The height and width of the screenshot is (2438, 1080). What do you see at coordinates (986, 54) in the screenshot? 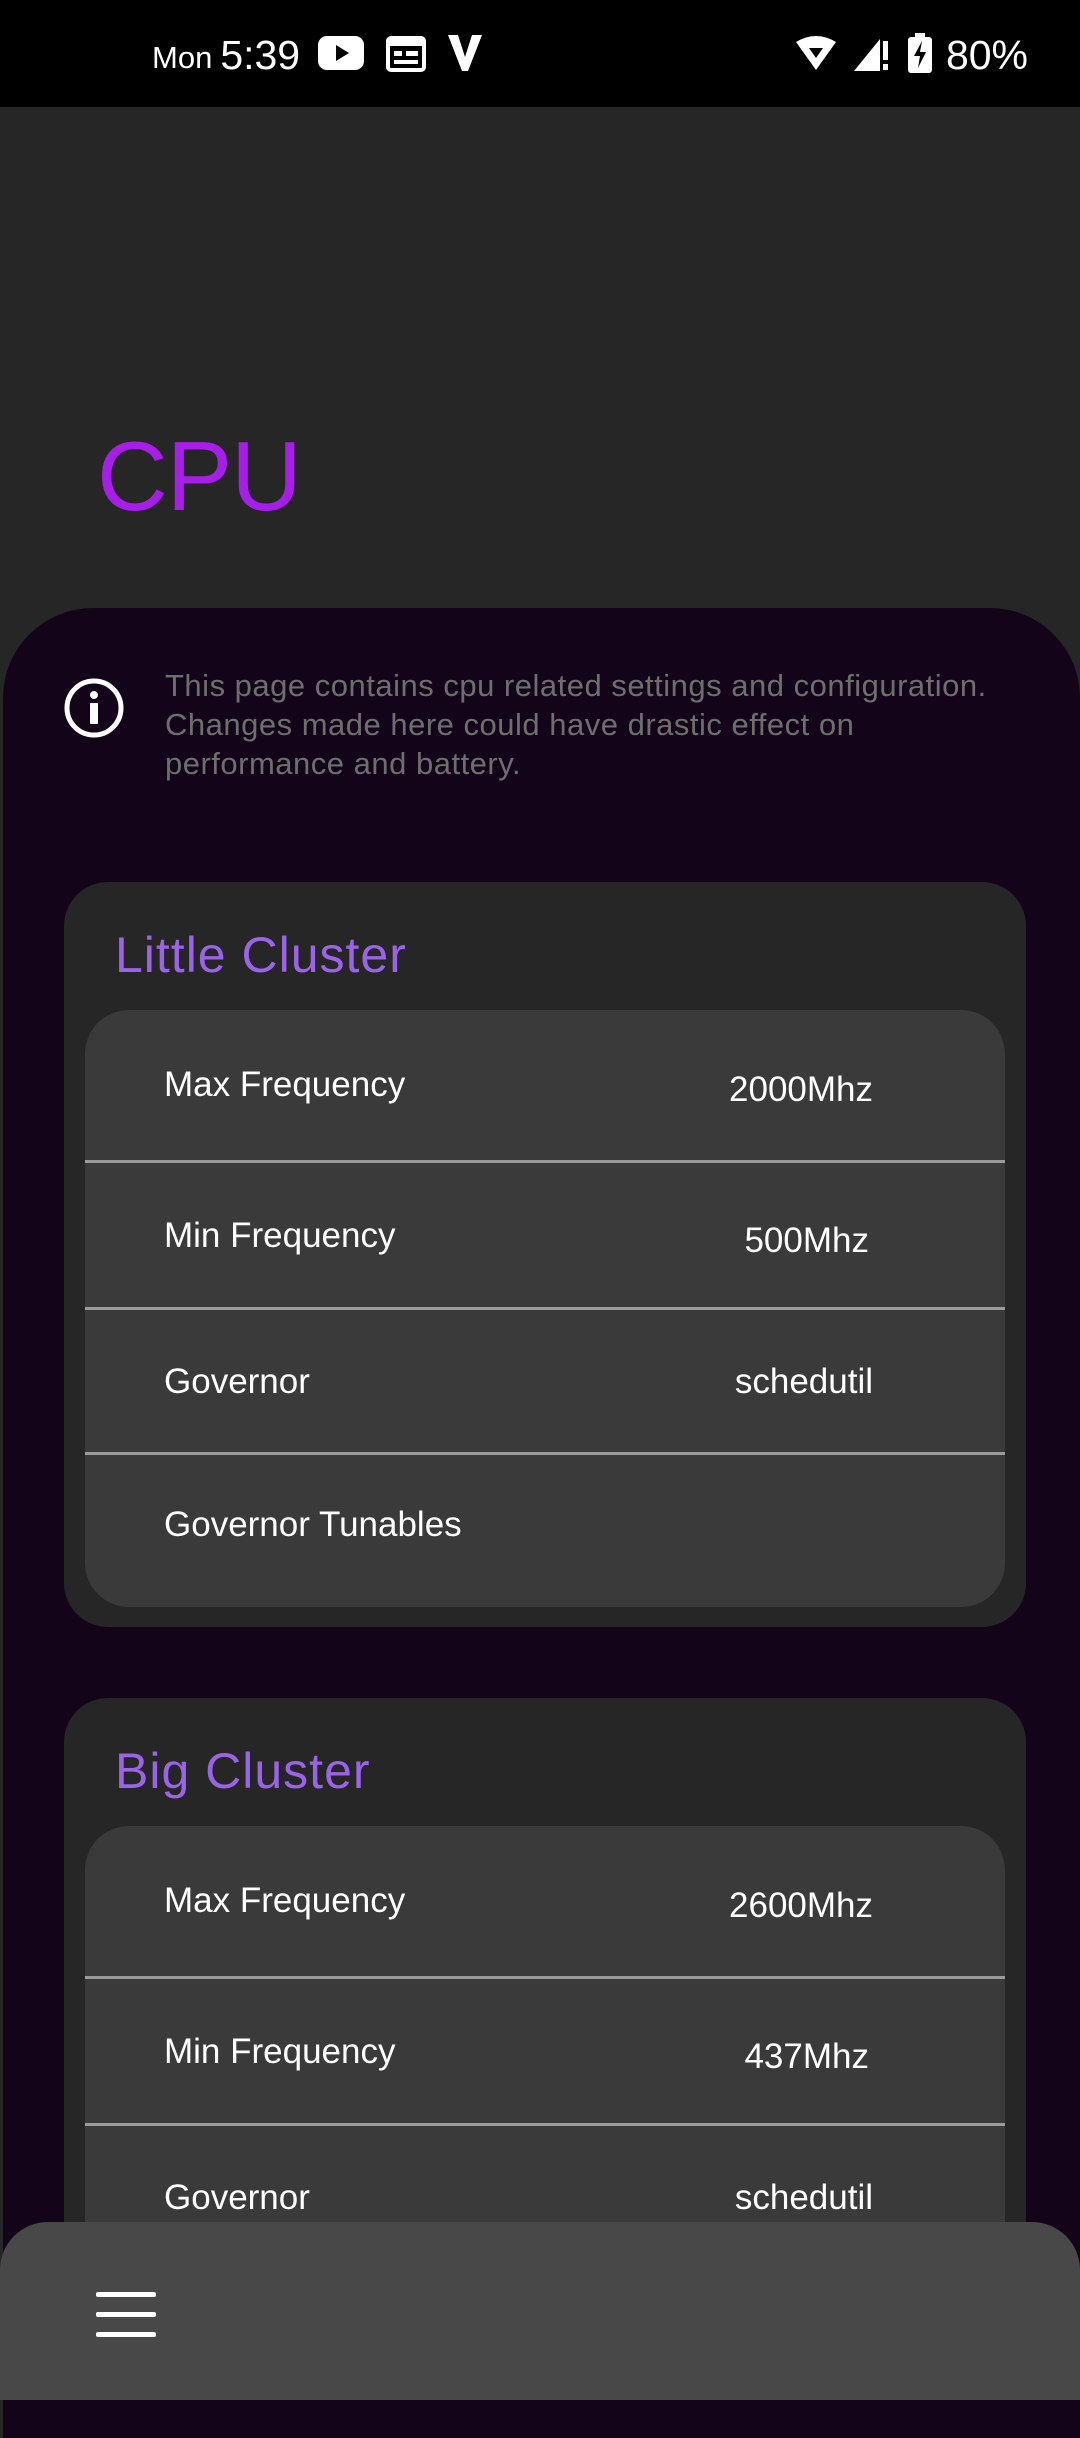
I see `battery-percentage: 80%` at bounding box center [986, 54].